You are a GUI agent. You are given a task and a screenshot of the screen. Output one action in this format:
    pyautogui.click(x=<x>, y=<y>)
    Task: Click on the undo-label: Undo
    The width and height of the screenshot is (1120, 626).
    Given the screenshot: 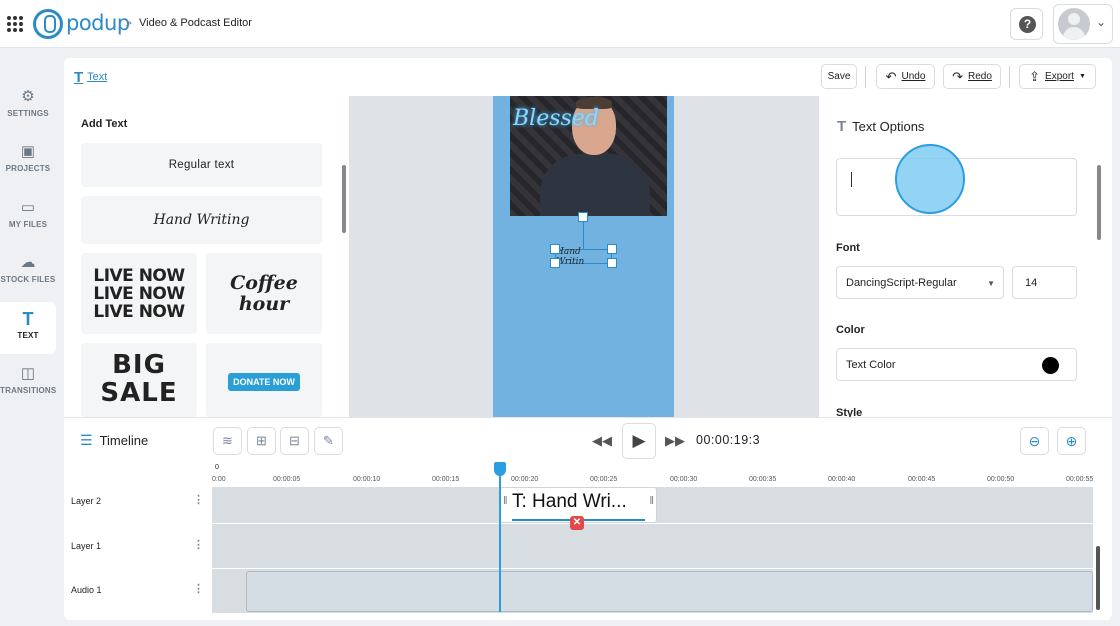 What is the action you would take?
    pyautogui.click(x=913, y=76)
    